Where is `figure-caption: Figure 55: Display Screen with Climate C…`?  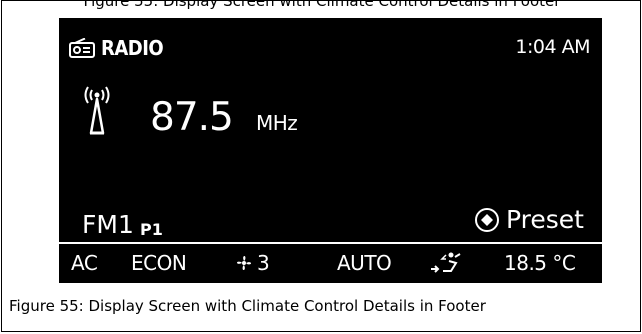
figure-caption: Figure 55: Display Screen with Climate C… is located at coordinates (247, 306).